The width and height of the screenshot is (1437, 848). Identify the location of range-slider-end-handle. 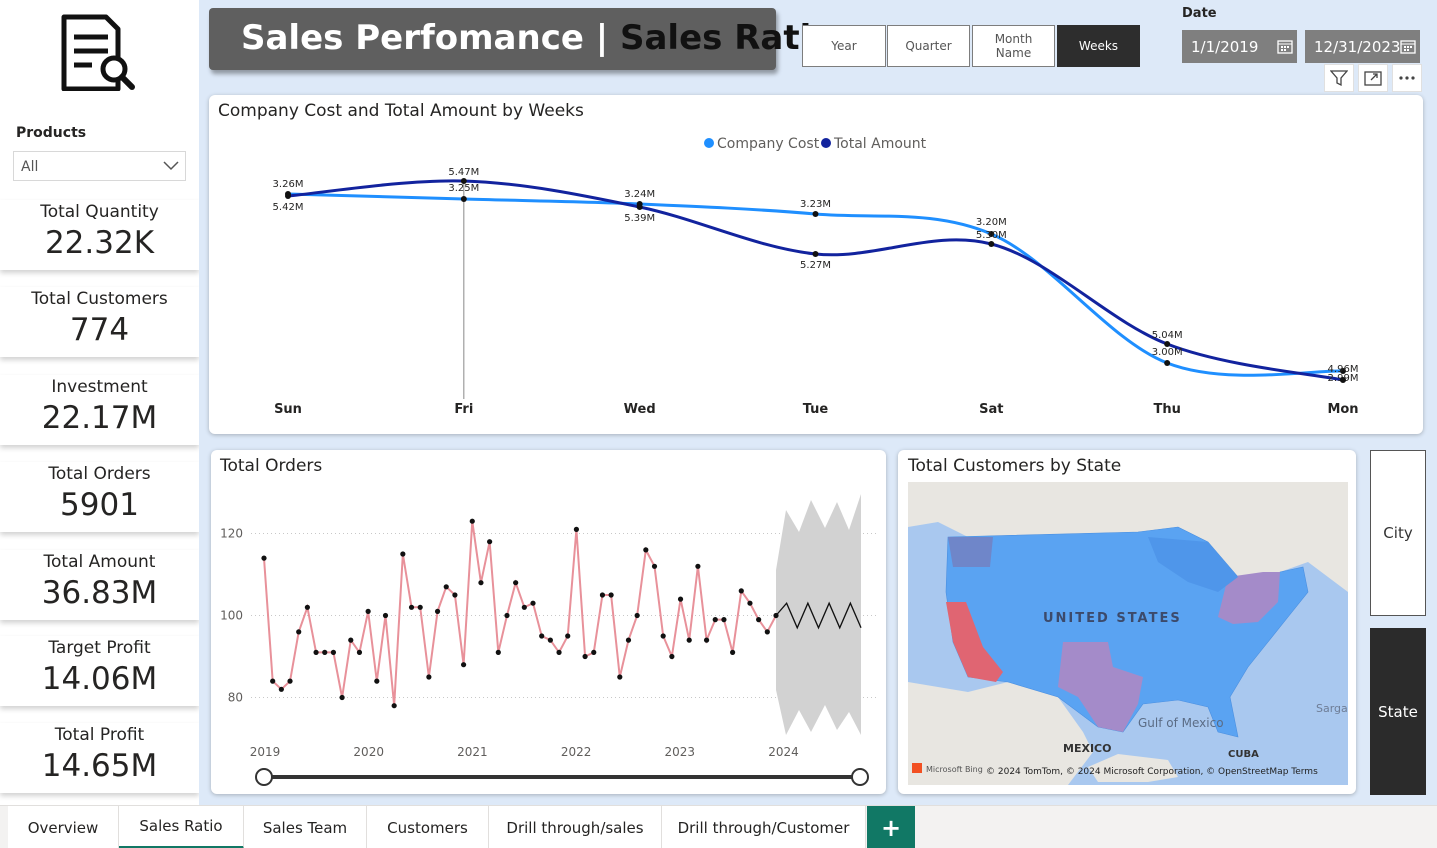
(860, 777).